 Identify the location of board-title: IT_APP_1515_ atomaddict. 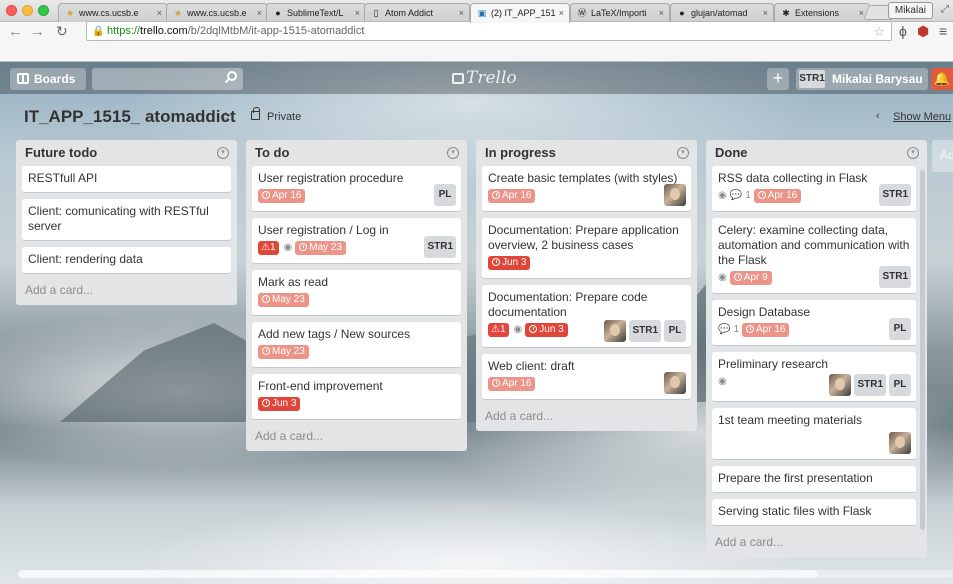
(130, 117).